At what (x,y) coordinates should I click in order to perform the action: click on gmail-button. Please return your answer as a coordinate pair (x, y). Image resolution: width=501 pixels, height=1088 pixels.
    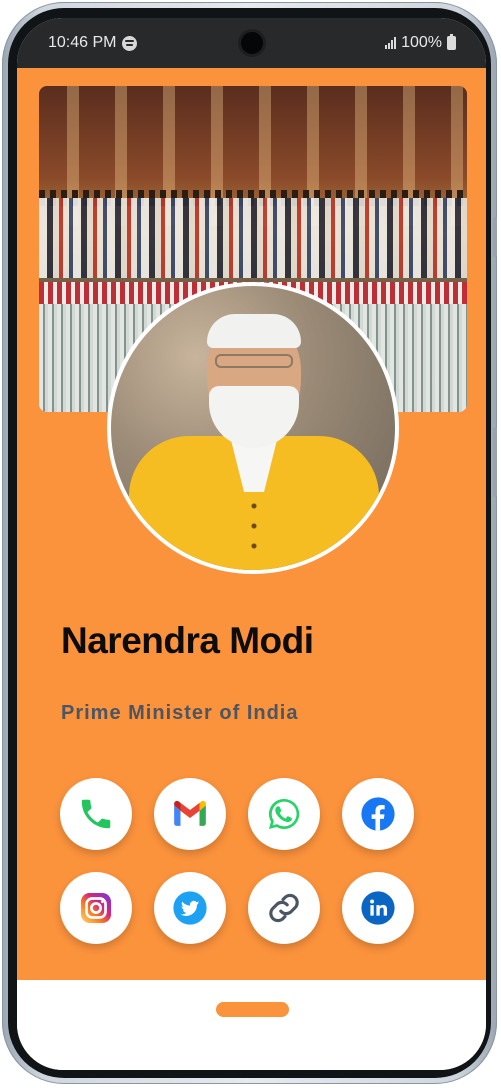
    Looking at the image, I should click on (190, 814).